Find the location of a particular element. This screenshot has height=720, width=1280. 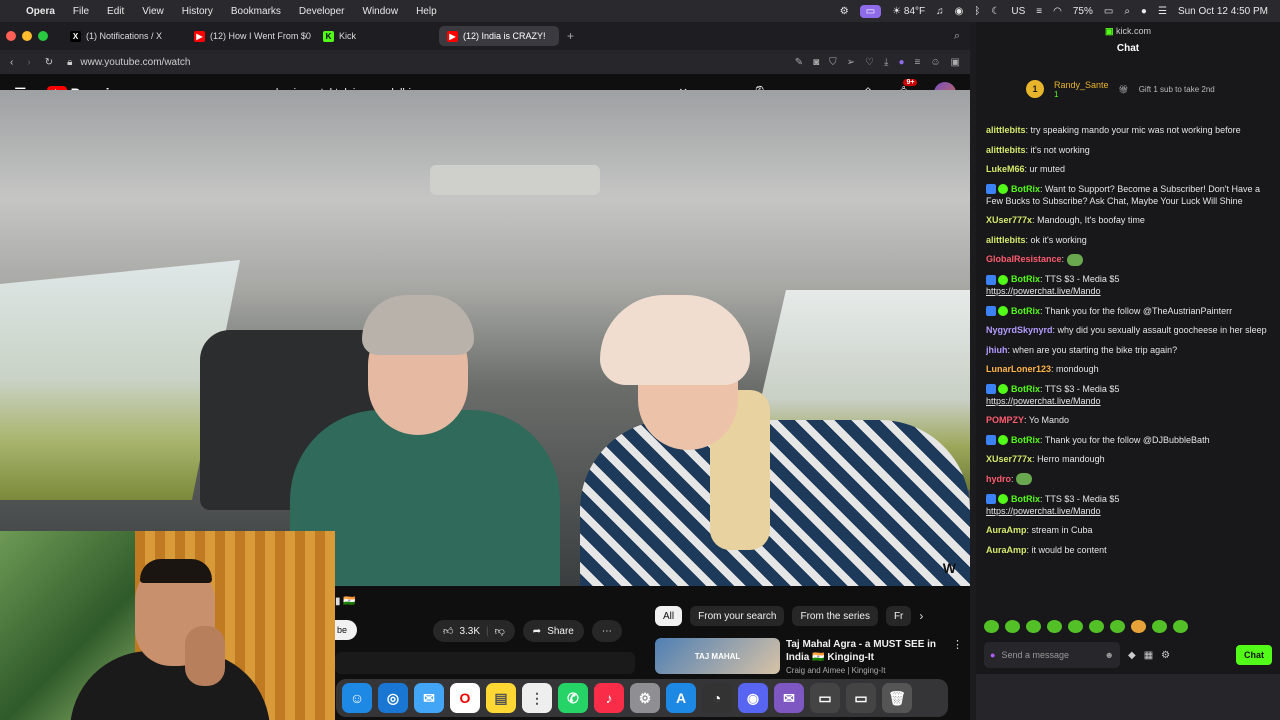

headphones-icon: ♫ is located at coordinates (940, 11).